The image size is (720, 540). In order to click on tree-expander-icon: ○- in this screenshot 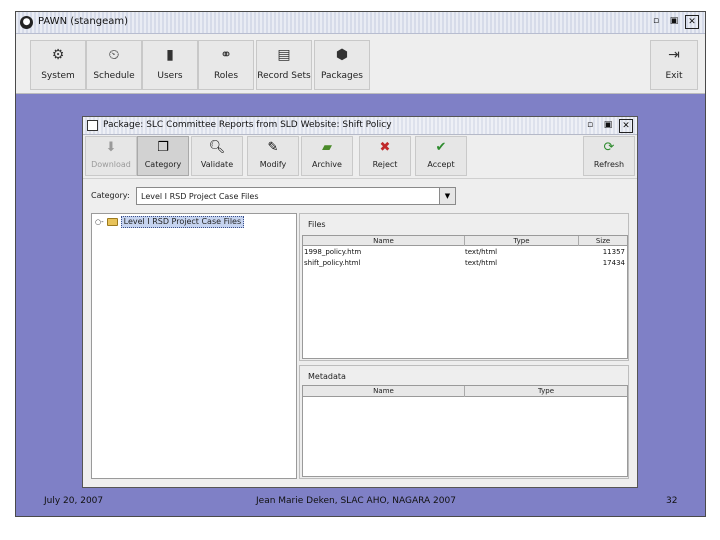, I will do `click(99, 222)`.